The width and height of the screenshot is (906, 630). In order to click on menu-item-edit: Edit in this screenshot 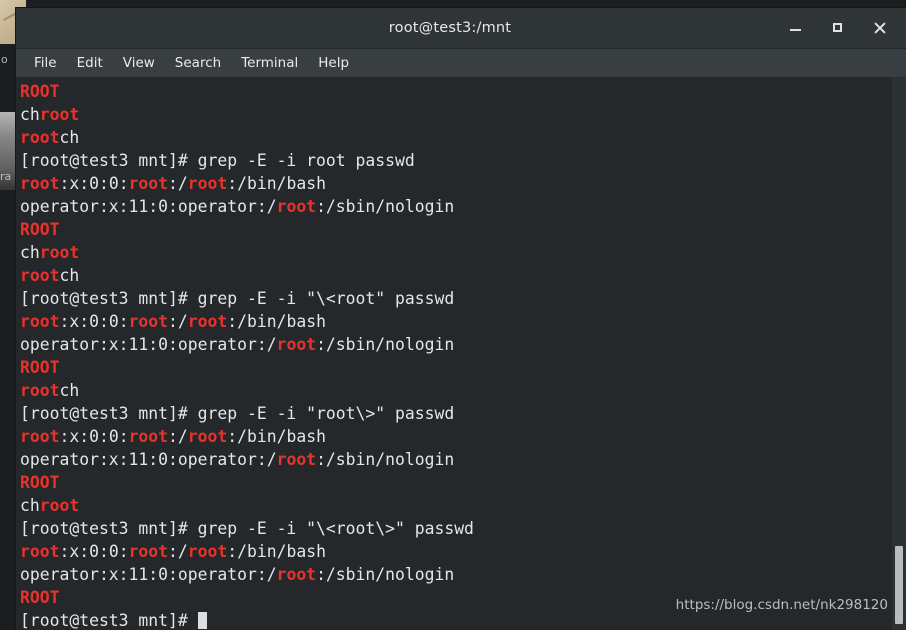, I will do `click(90, 63)`.